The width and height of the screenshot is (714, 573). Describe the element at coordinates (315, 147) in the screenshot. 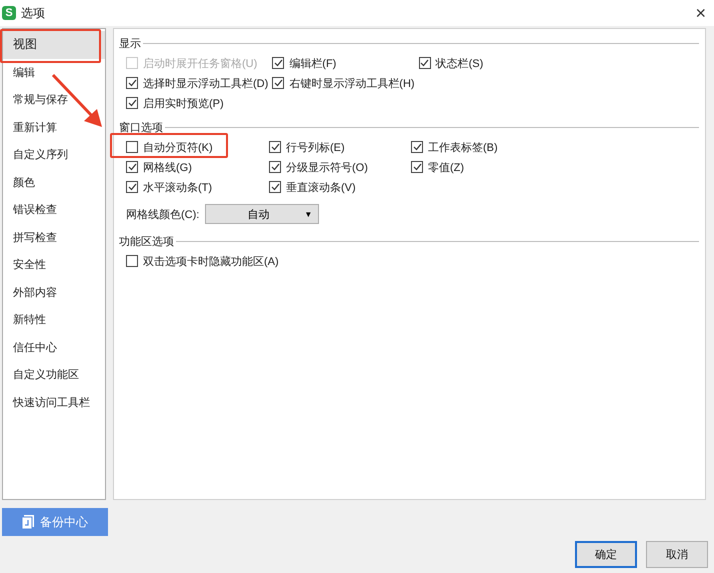

I see `checkbox-label: 行号列标(E)` at that location.